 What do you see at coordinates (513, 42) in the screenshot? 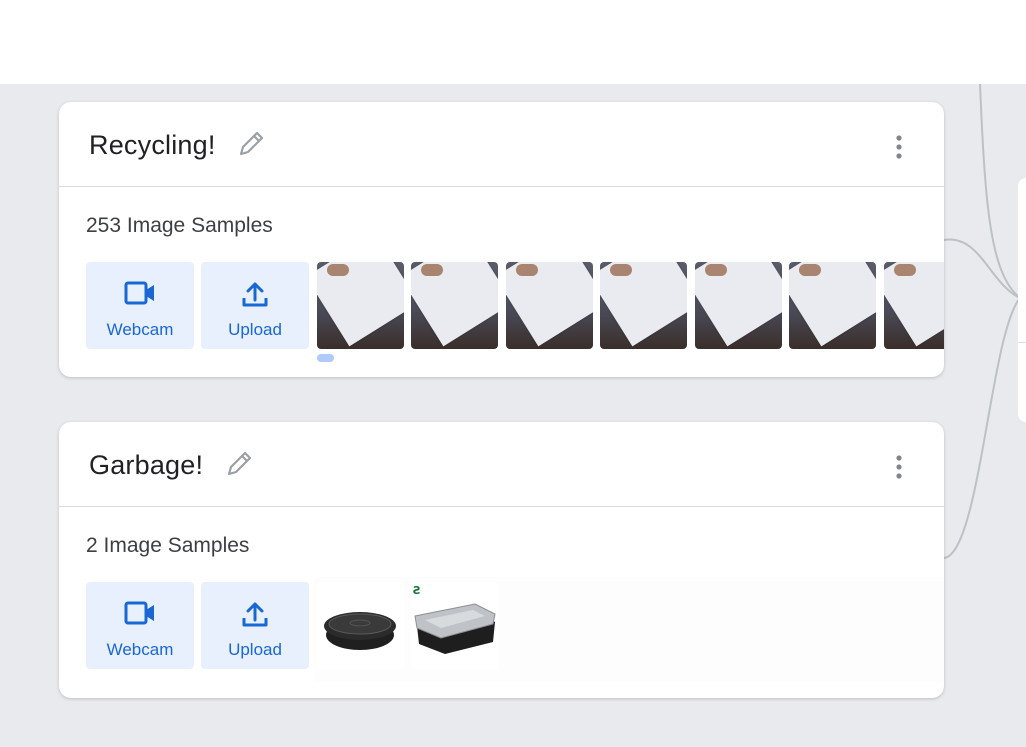
I see `top-bar` at bounding box center [513, 42].